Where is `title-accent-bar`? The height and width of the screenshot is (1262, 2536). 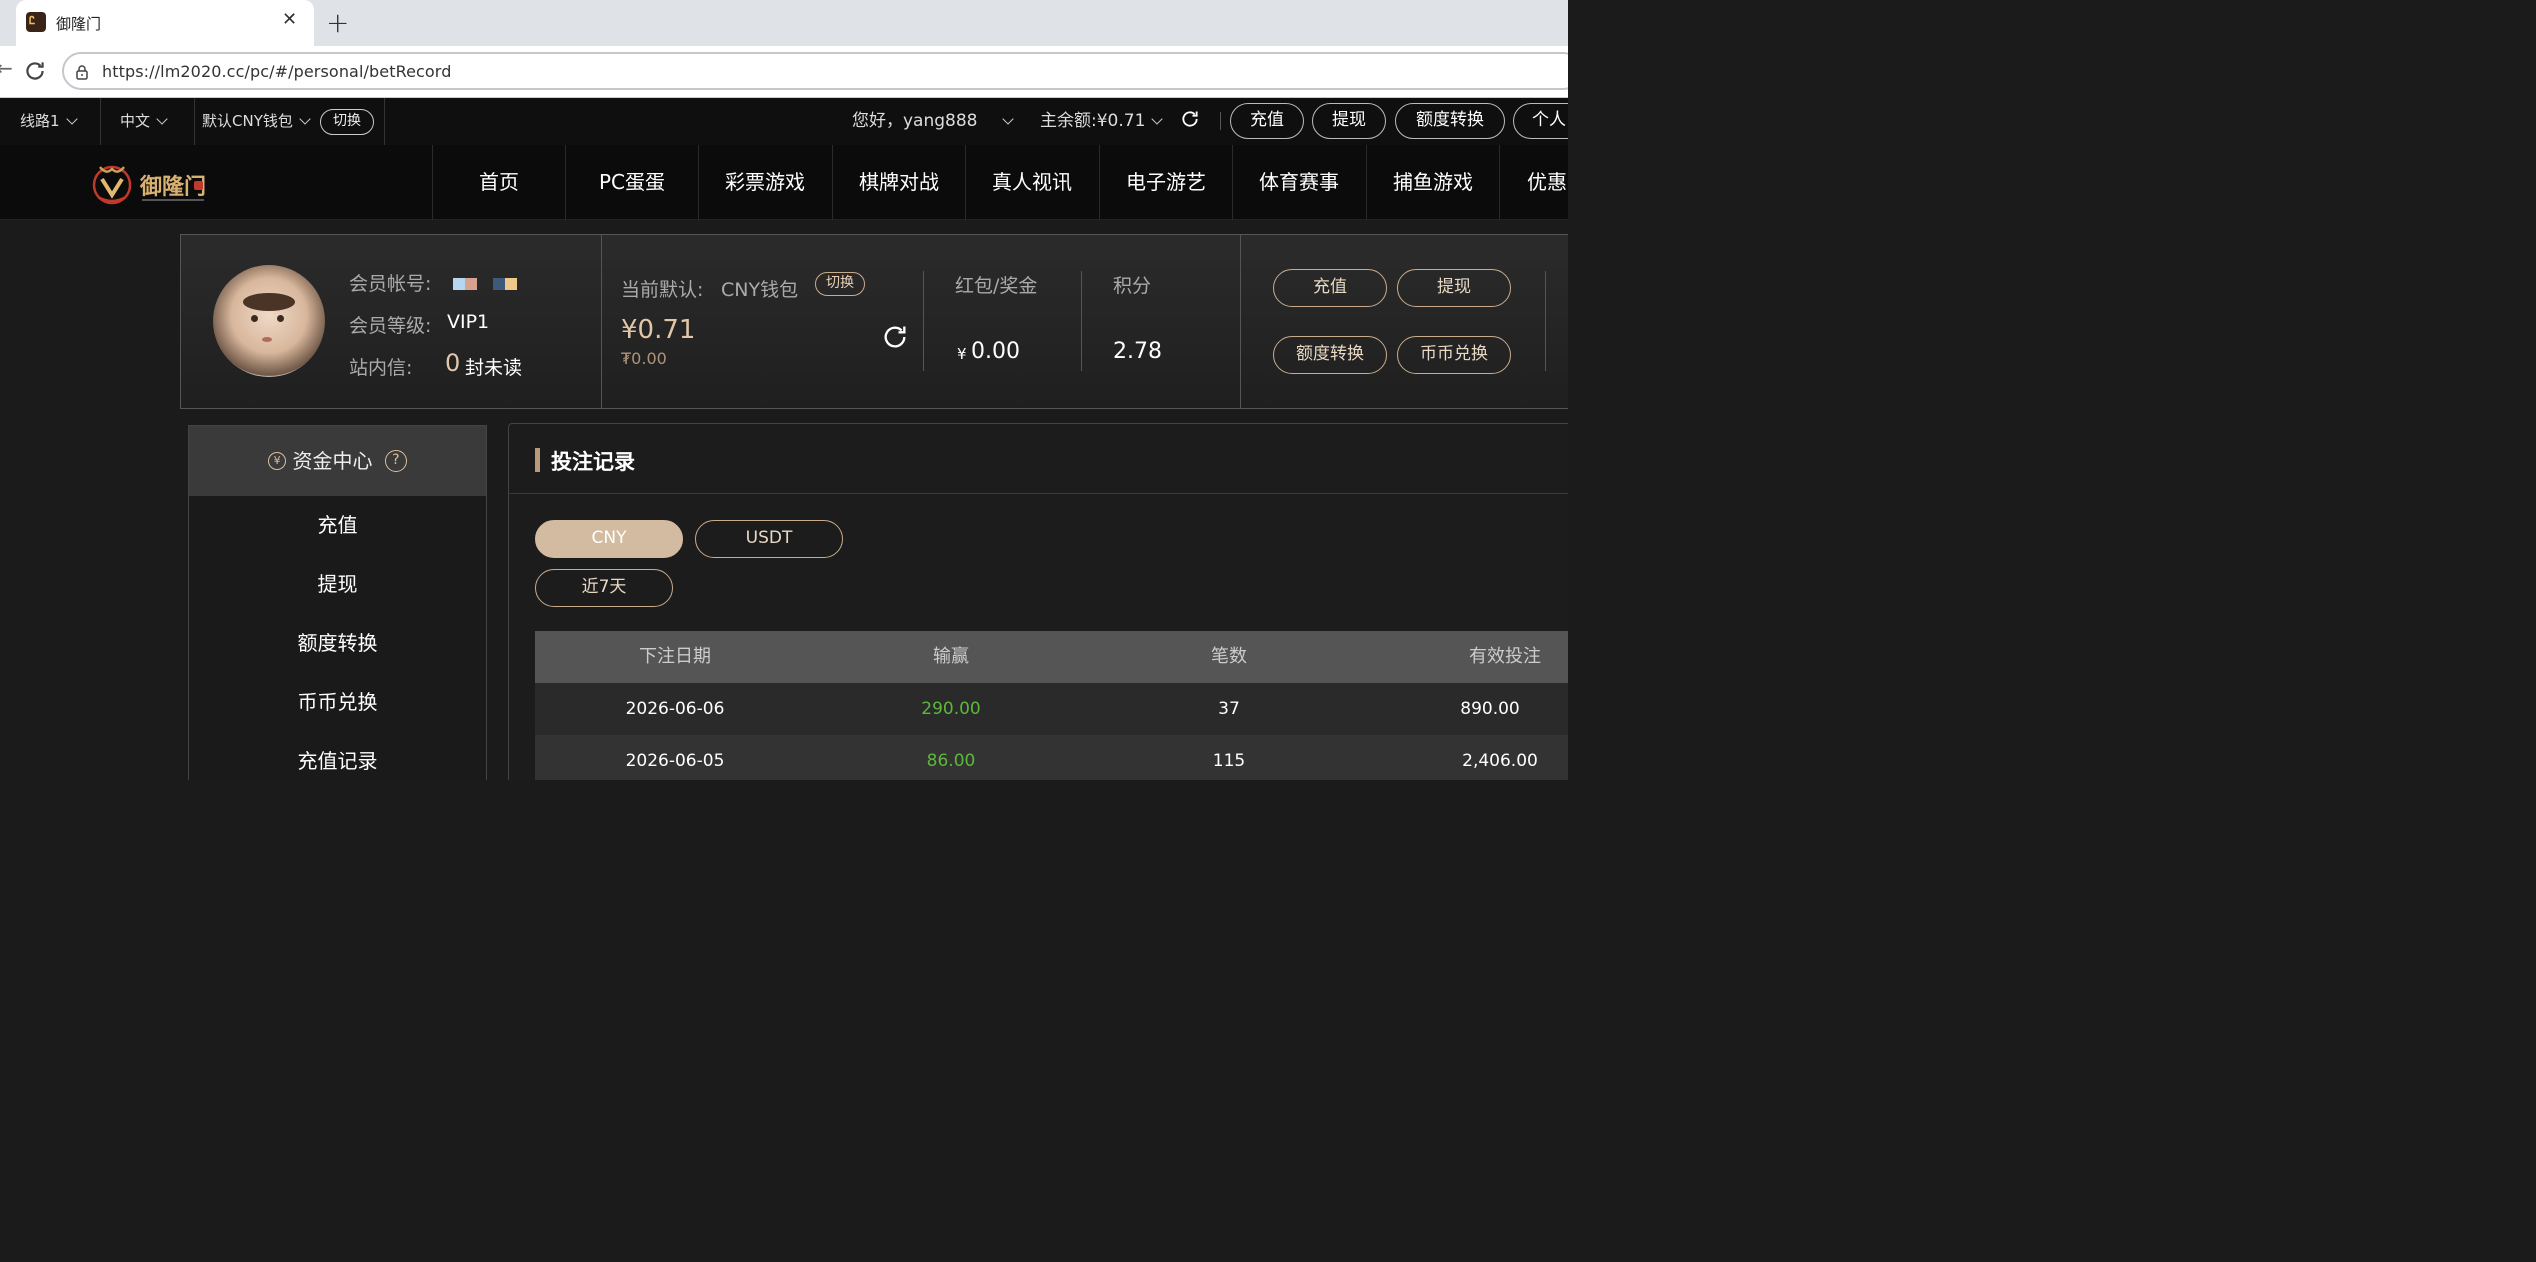
title-accent-bar is located at coordinates (537, 460).